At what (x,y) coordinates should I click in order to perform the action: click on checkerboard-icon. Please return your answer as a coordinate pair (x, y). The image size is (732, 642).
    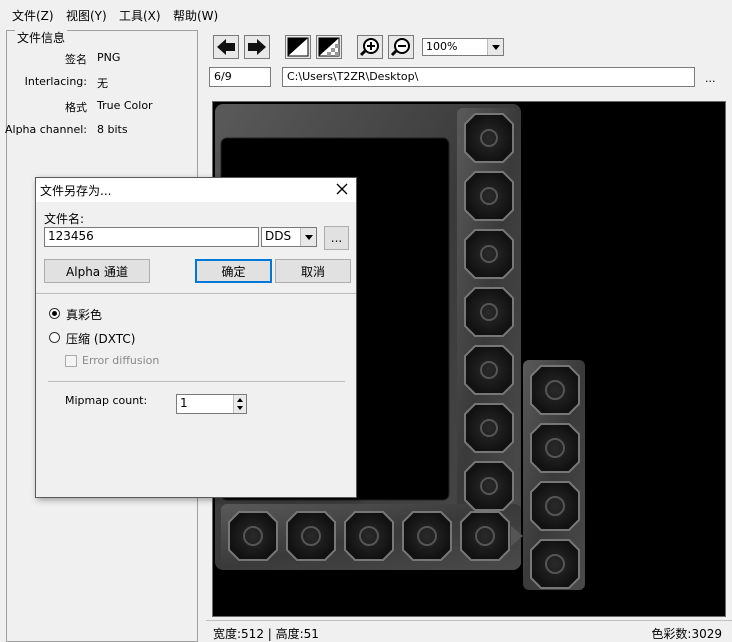
    Looking at the image, I should click on (329, 47).